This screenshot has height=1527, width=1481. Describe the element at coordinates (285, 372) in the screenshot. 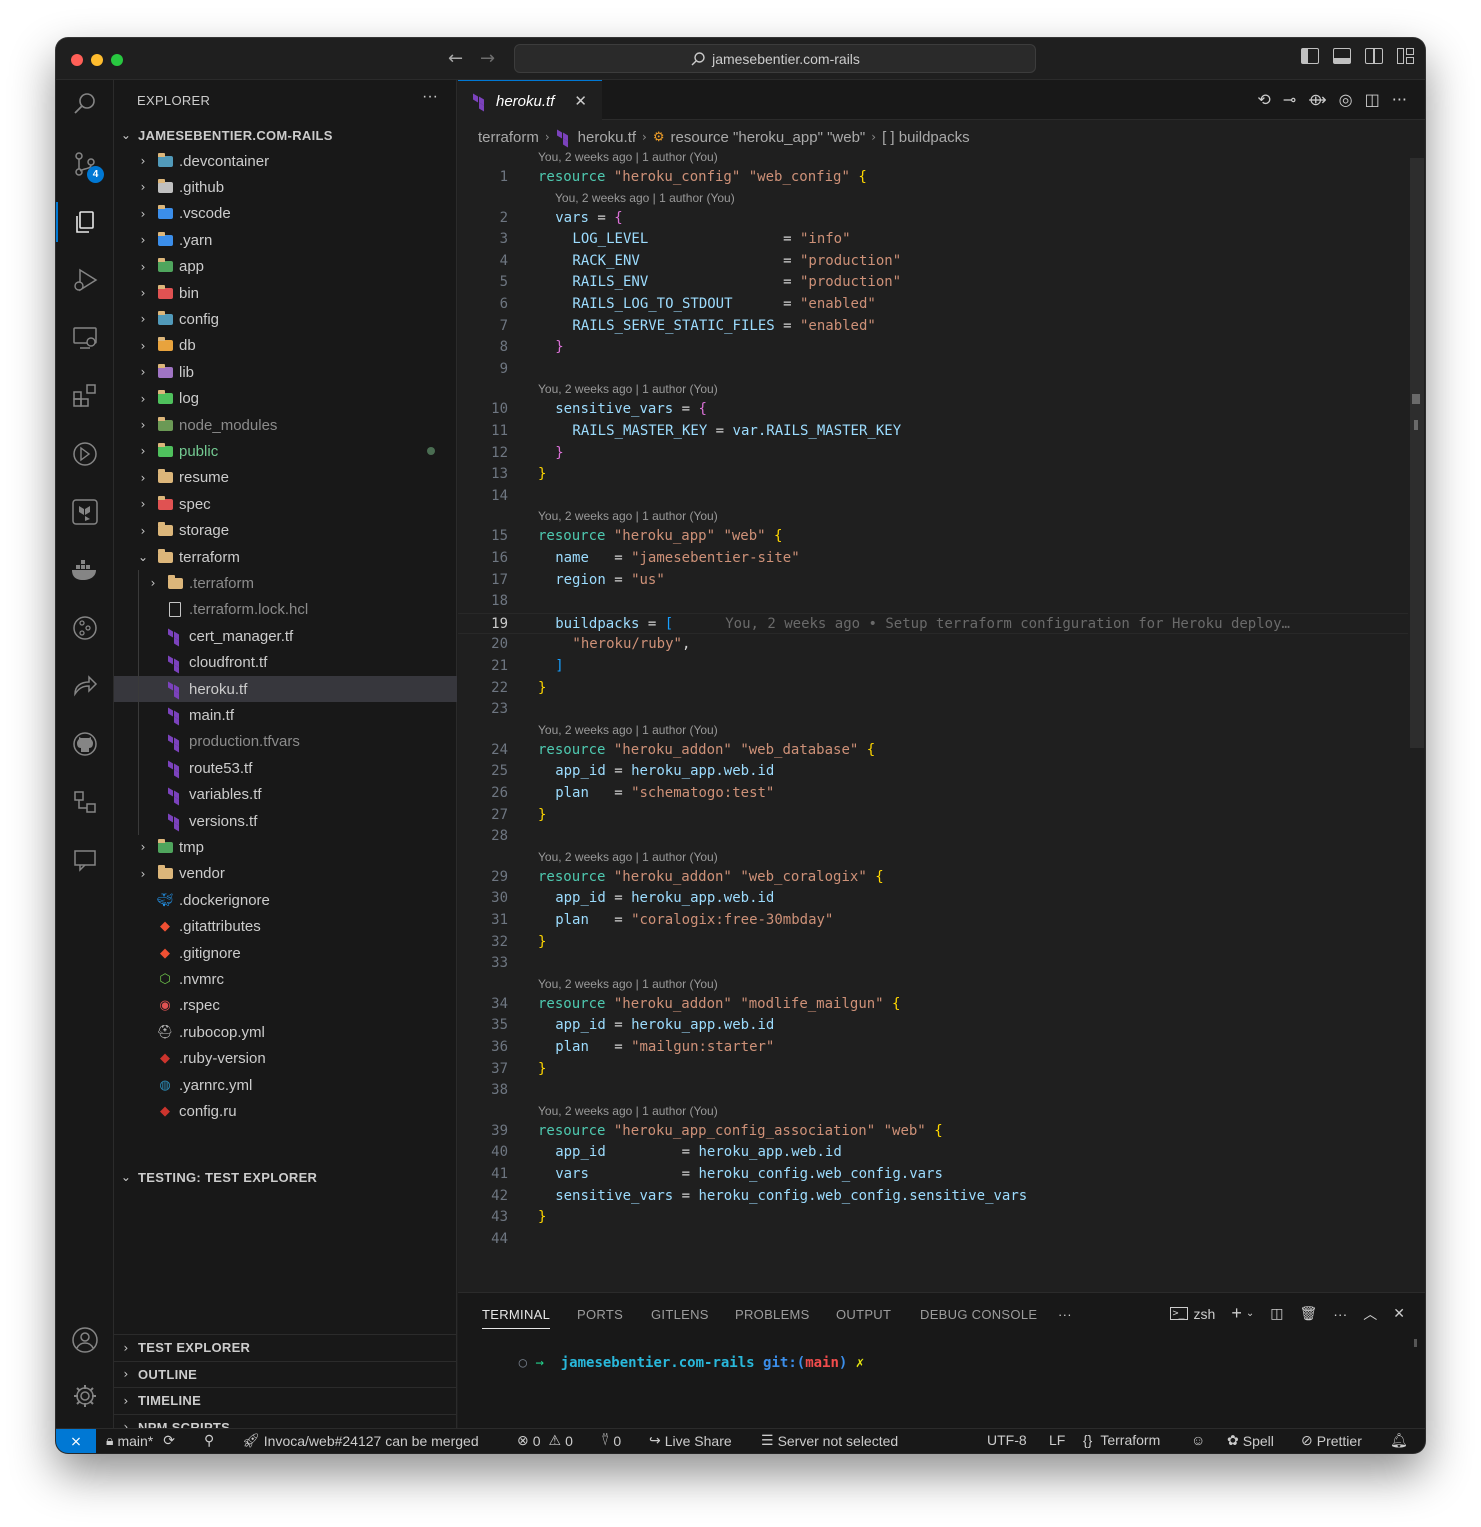

I see `tree-item: › lib` at that location.